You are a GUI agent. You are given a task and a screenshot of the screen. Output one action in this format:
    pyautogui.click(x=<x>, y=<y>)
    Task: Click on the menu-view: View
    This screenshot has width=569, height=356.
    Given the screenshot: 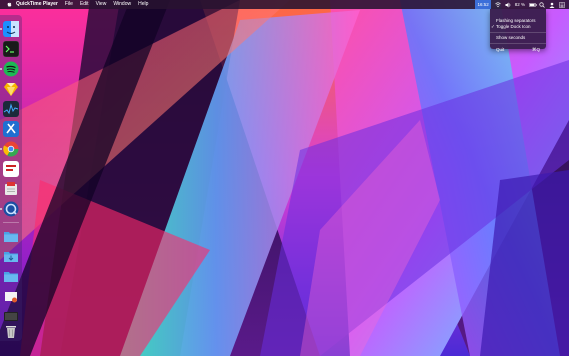 What is the action you would take?
    pyautogui.click(x=101, y=4)
    